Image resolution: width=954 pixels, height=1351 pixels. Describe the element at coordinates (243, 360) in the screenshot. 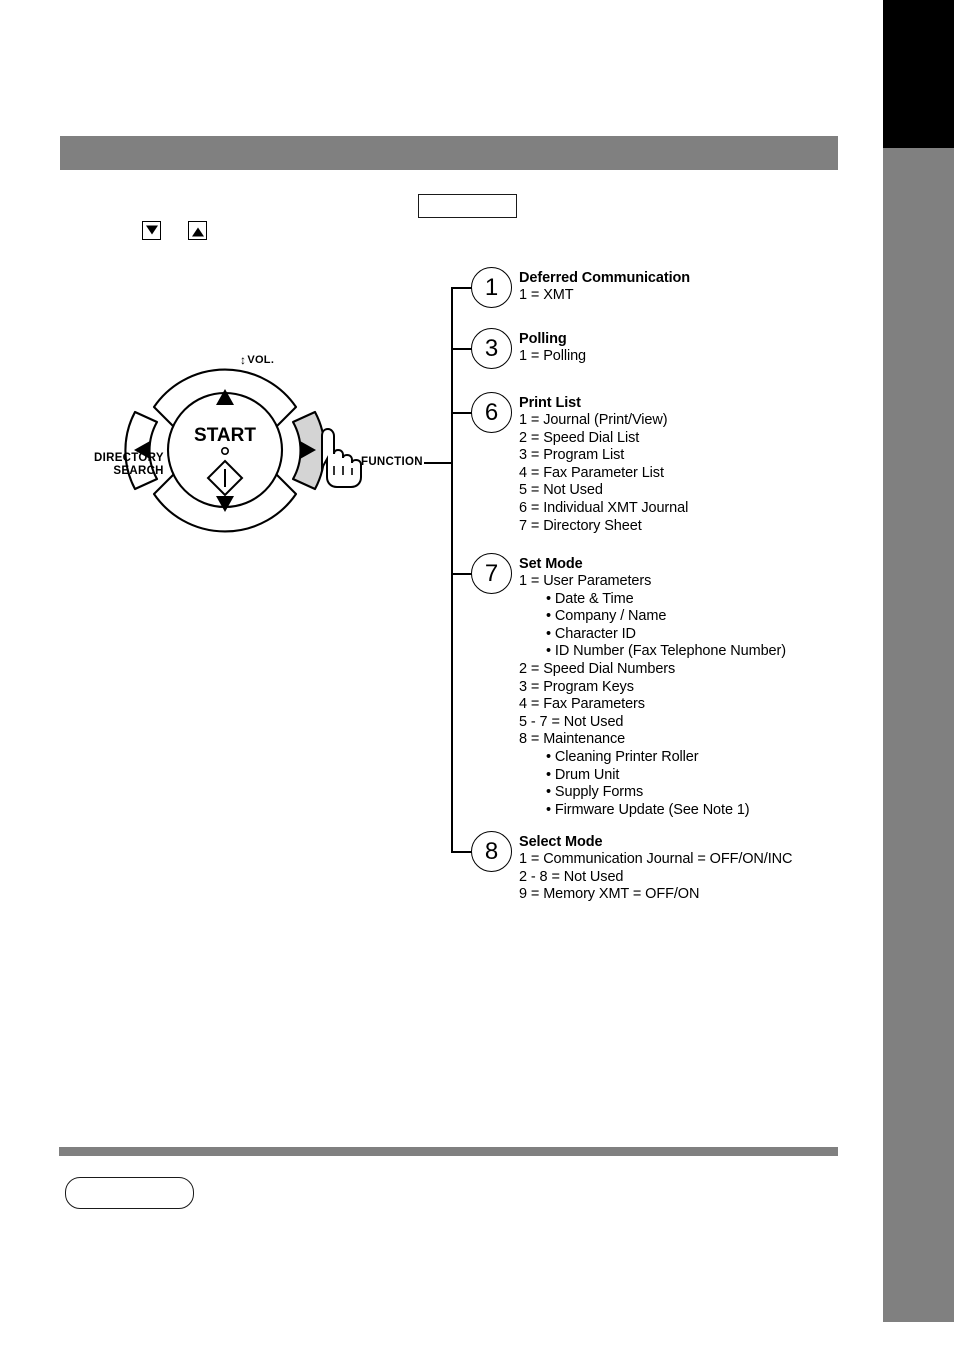

I see `vol-updown-glyph: ↕` at that location.